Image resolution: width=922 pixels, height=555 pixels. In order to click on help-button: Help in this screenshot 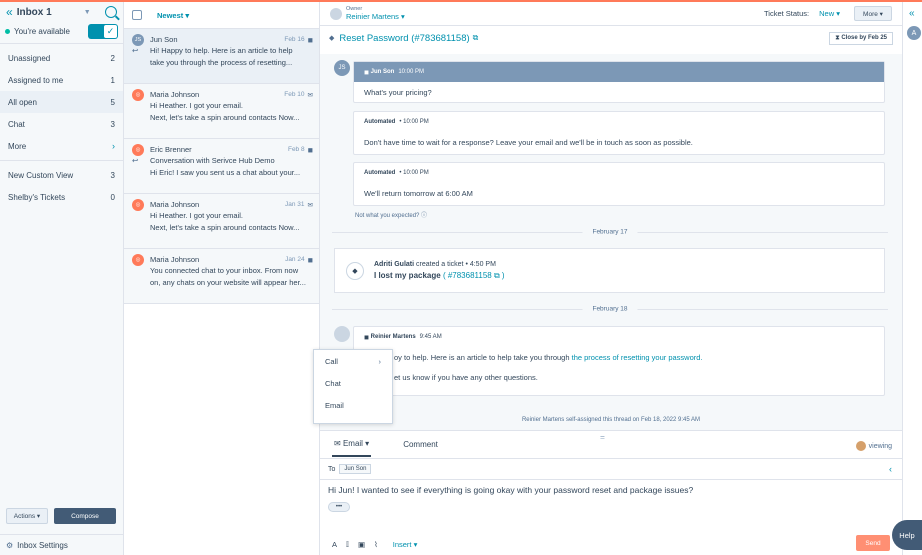, I will do `click(907, 535)`.